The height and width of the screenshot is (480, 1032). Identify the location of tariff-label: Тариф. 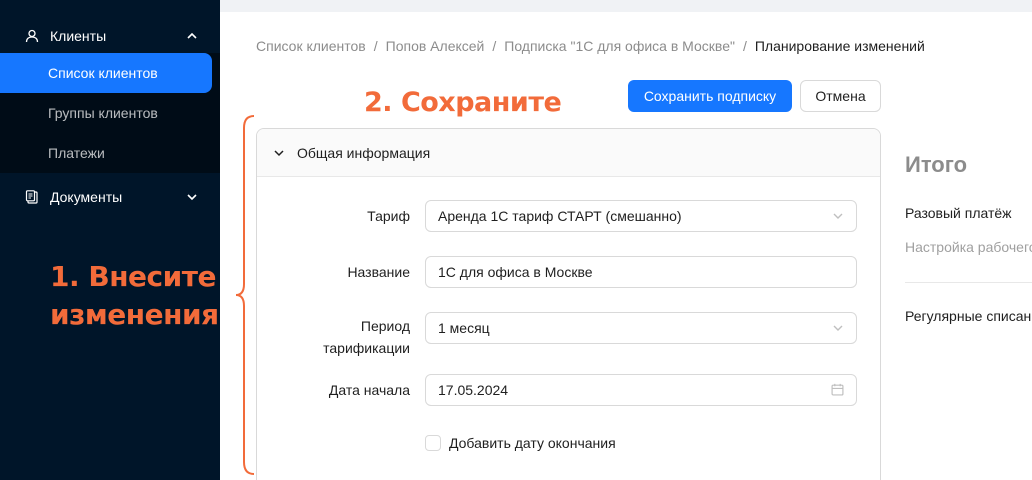
(388, 216).